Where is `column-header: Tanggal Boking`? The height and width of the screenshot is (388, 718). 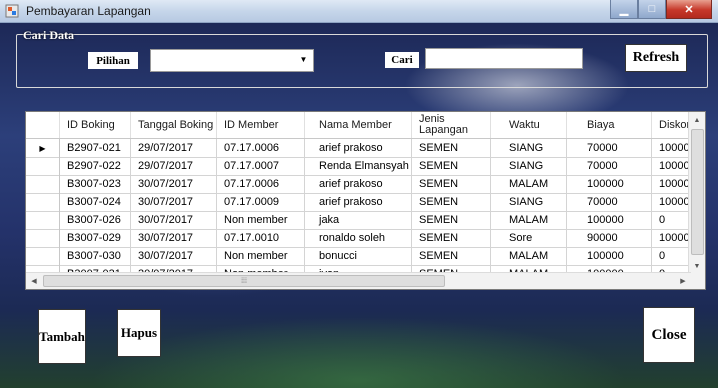
column-header: Tanggal Boking is located at coordinates (174, 125).